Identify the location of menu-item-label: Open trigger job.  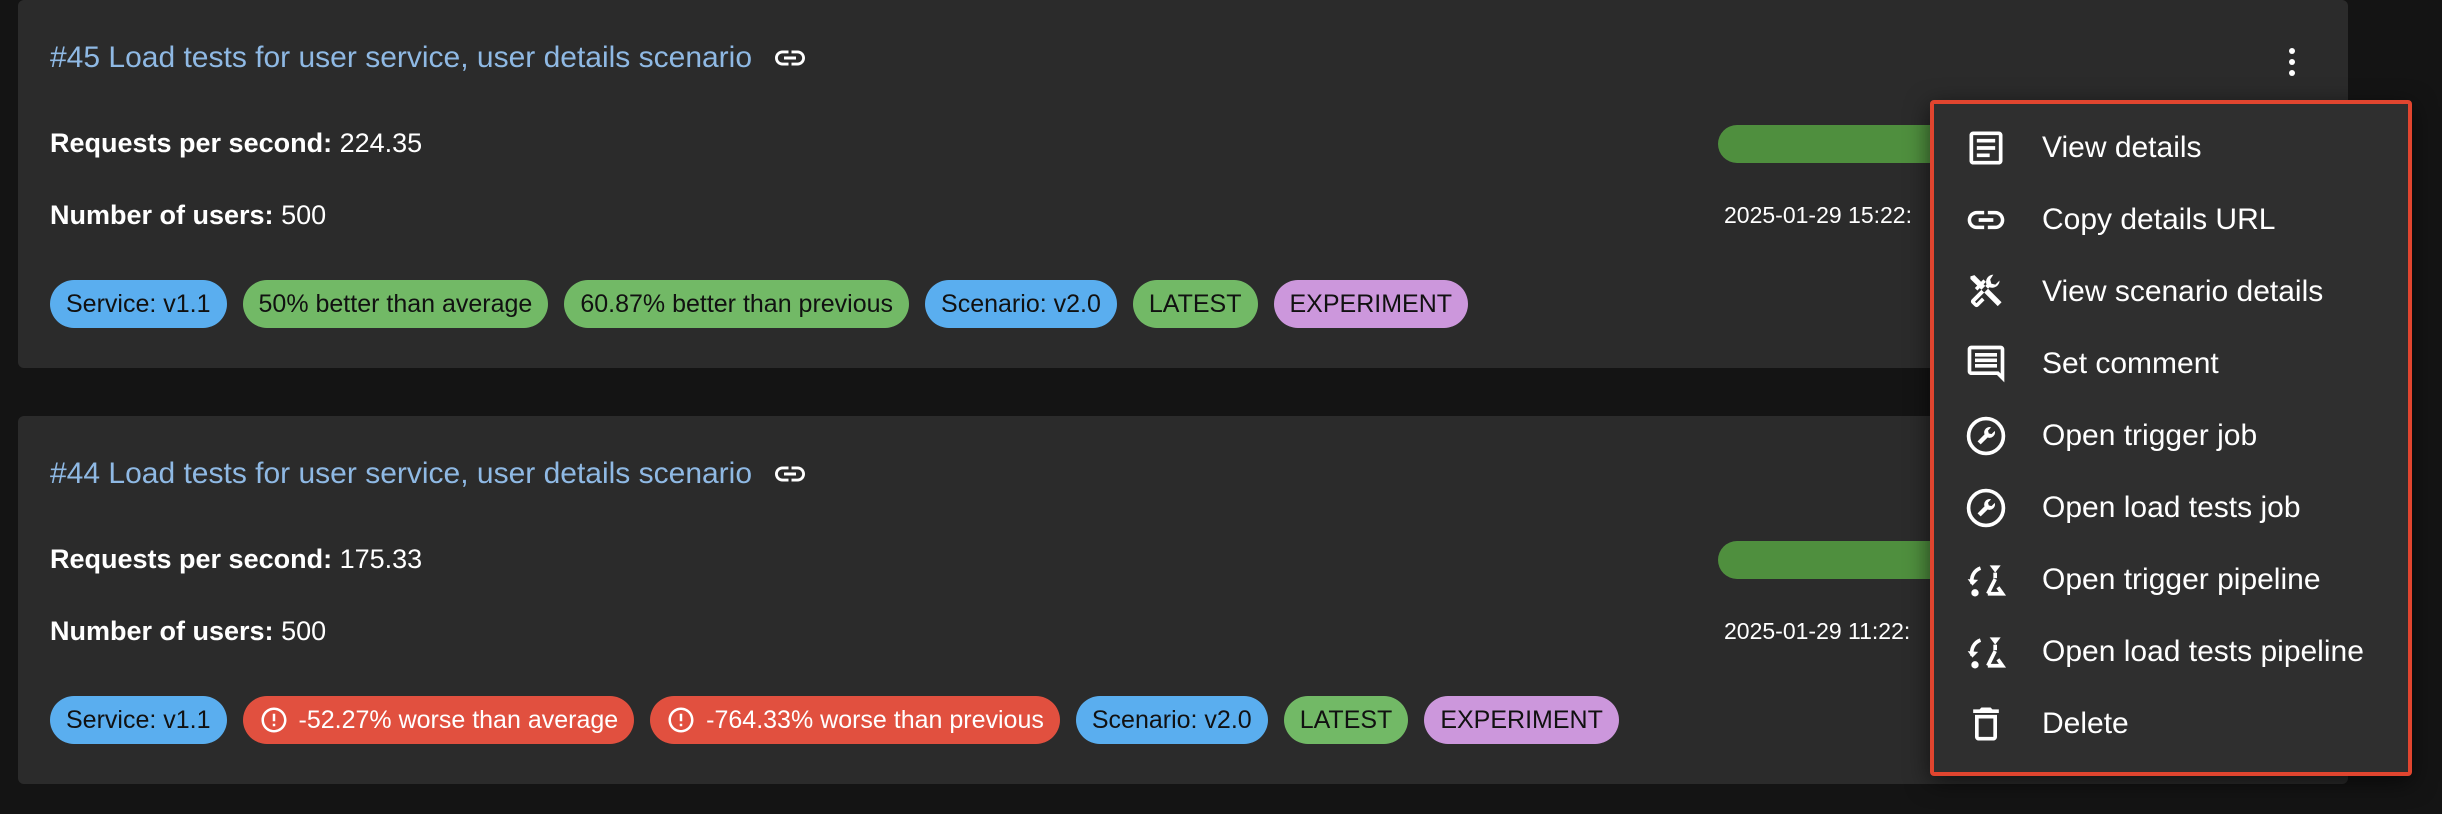
(2150, 435).